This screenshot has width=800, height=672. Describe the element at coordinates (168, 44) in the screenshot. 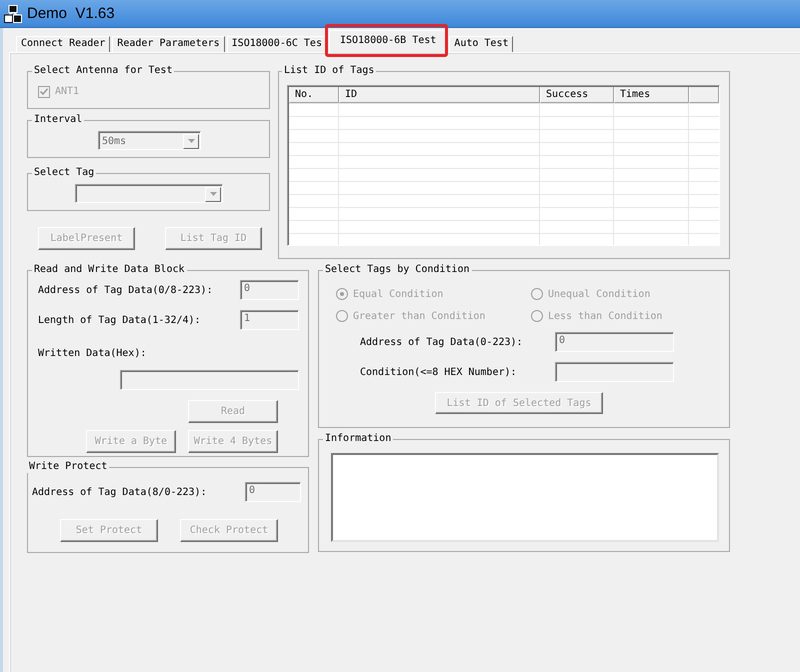

I see `tab: Reader Parameters` at that location.